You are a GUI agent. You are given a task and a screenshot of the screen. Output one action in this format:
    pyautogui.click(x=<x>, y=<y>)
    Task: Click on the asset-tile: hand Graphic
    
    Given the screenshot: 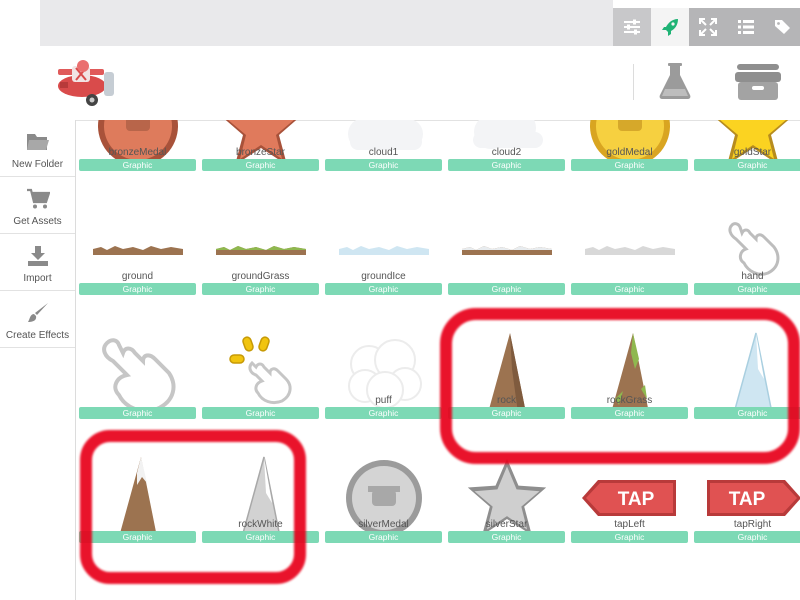 What is the action you would take?
    pyautogui.click(x=745, y=268)
    